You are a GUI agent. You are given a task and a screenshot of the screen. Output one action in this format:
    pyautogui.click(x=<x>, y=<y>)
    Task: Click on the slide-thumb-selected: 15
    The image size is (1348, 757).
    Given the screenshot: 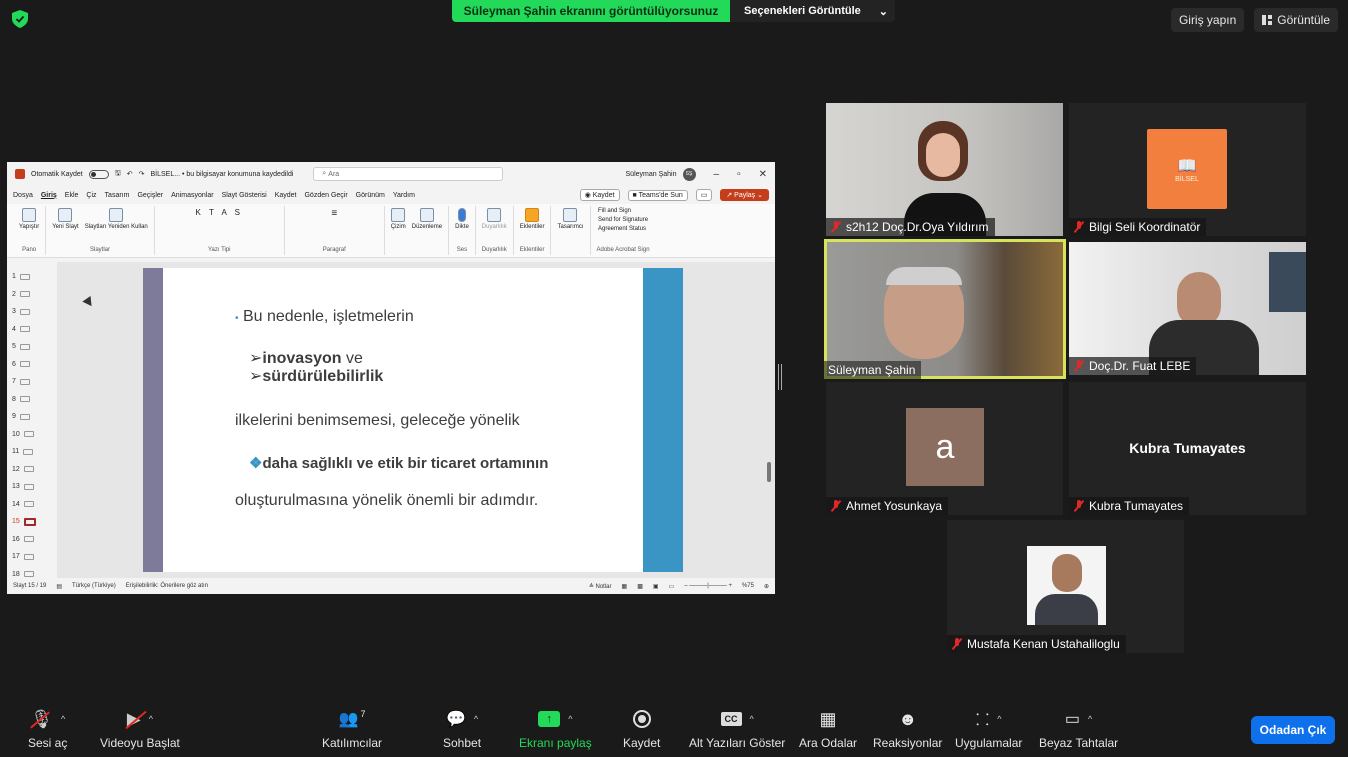 What is the action you would take?
    pyautogui.click(x=32, y=522)
    